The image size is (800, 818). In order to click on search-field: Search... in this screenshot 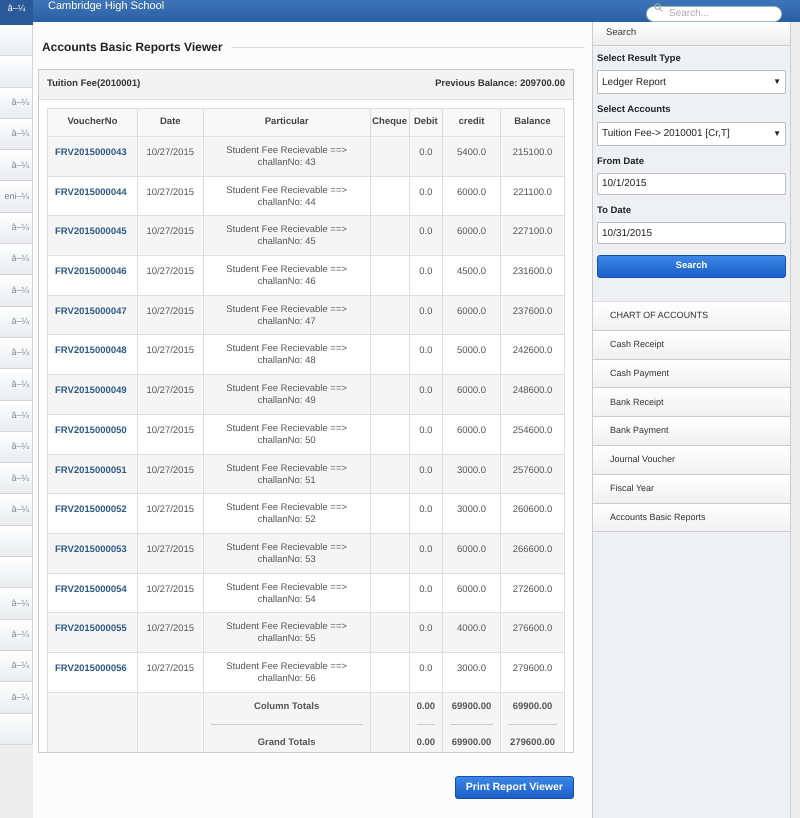, I will do `click(714, 14)`.